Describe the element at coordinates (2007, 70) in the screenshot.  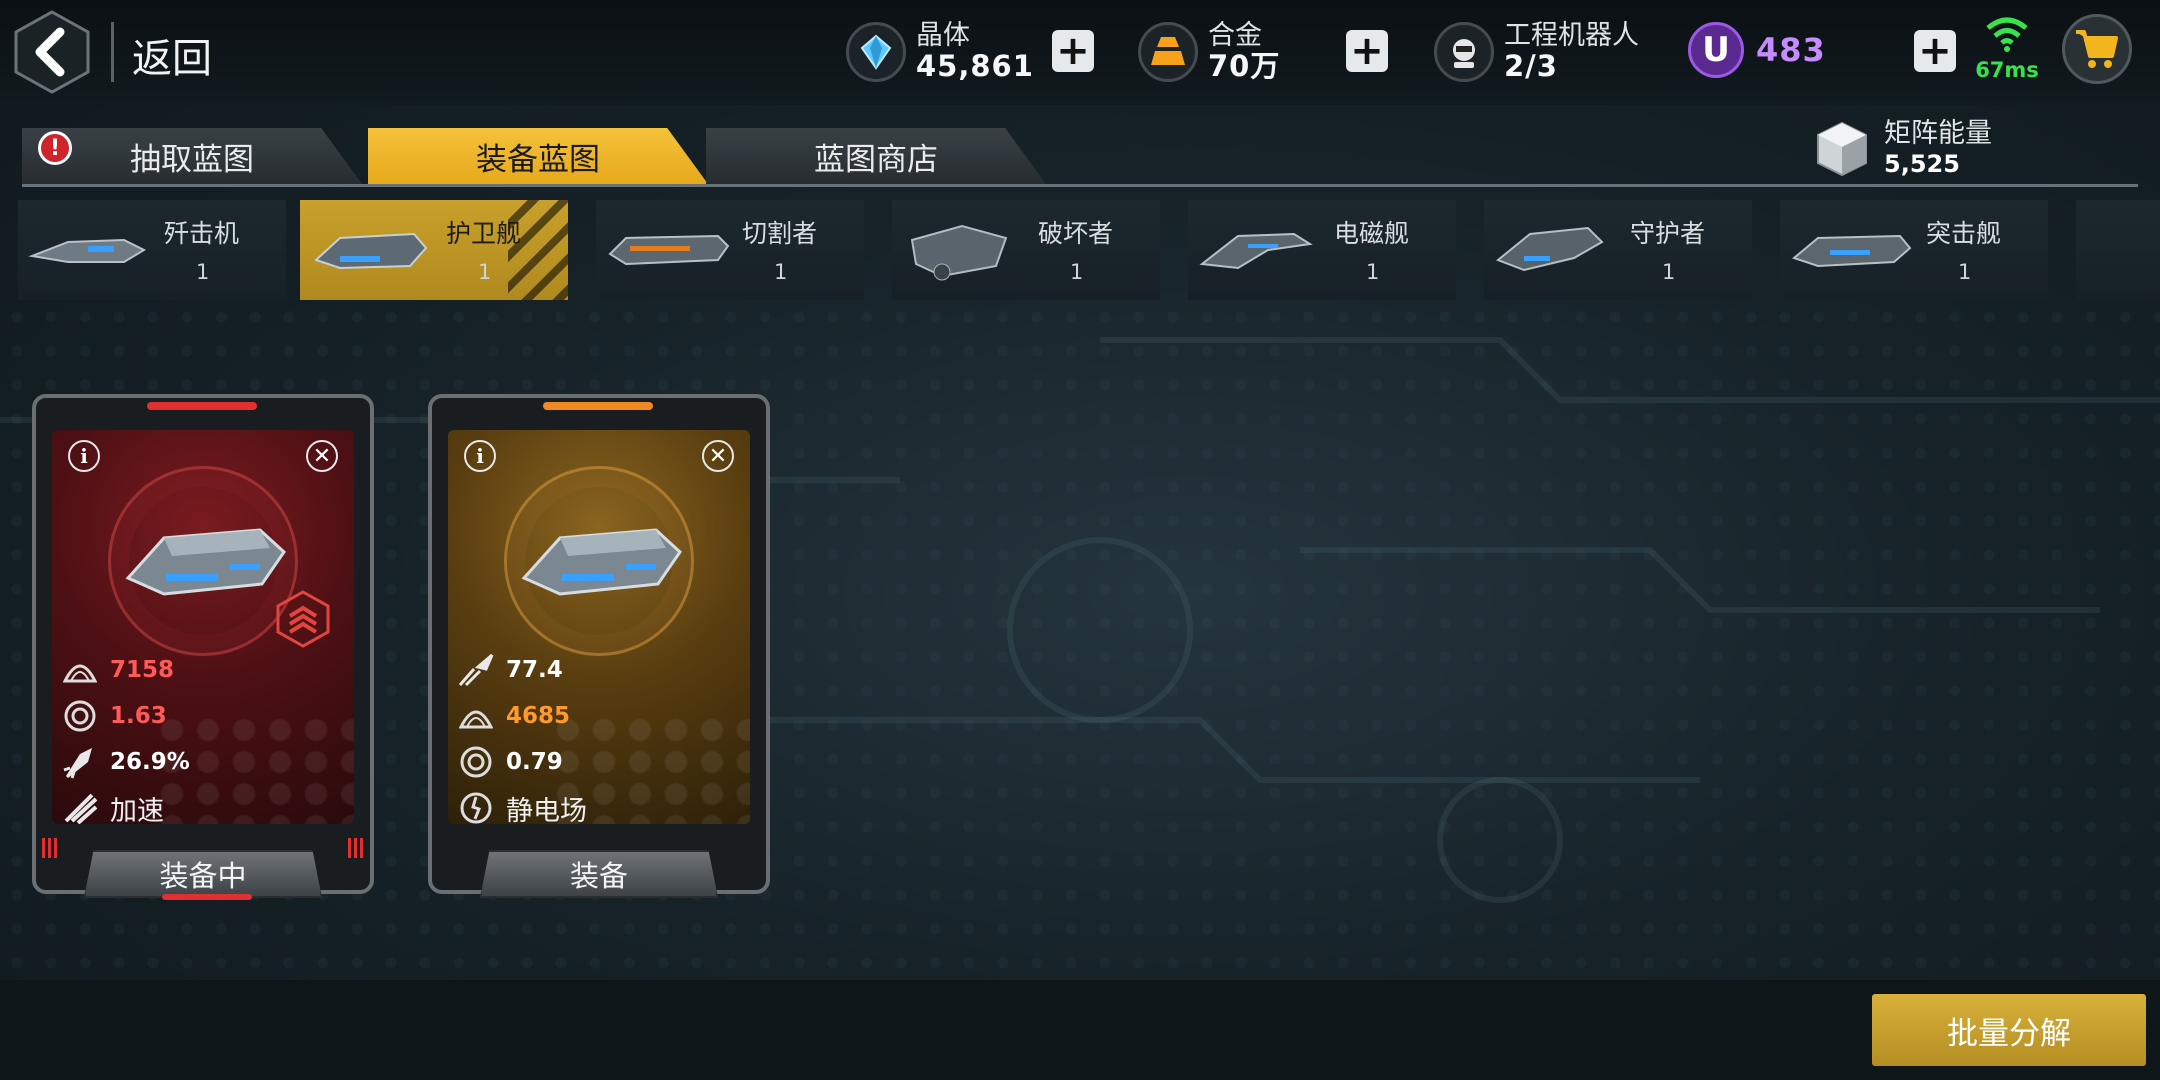
I see `ping-value: 67ms` at that location.